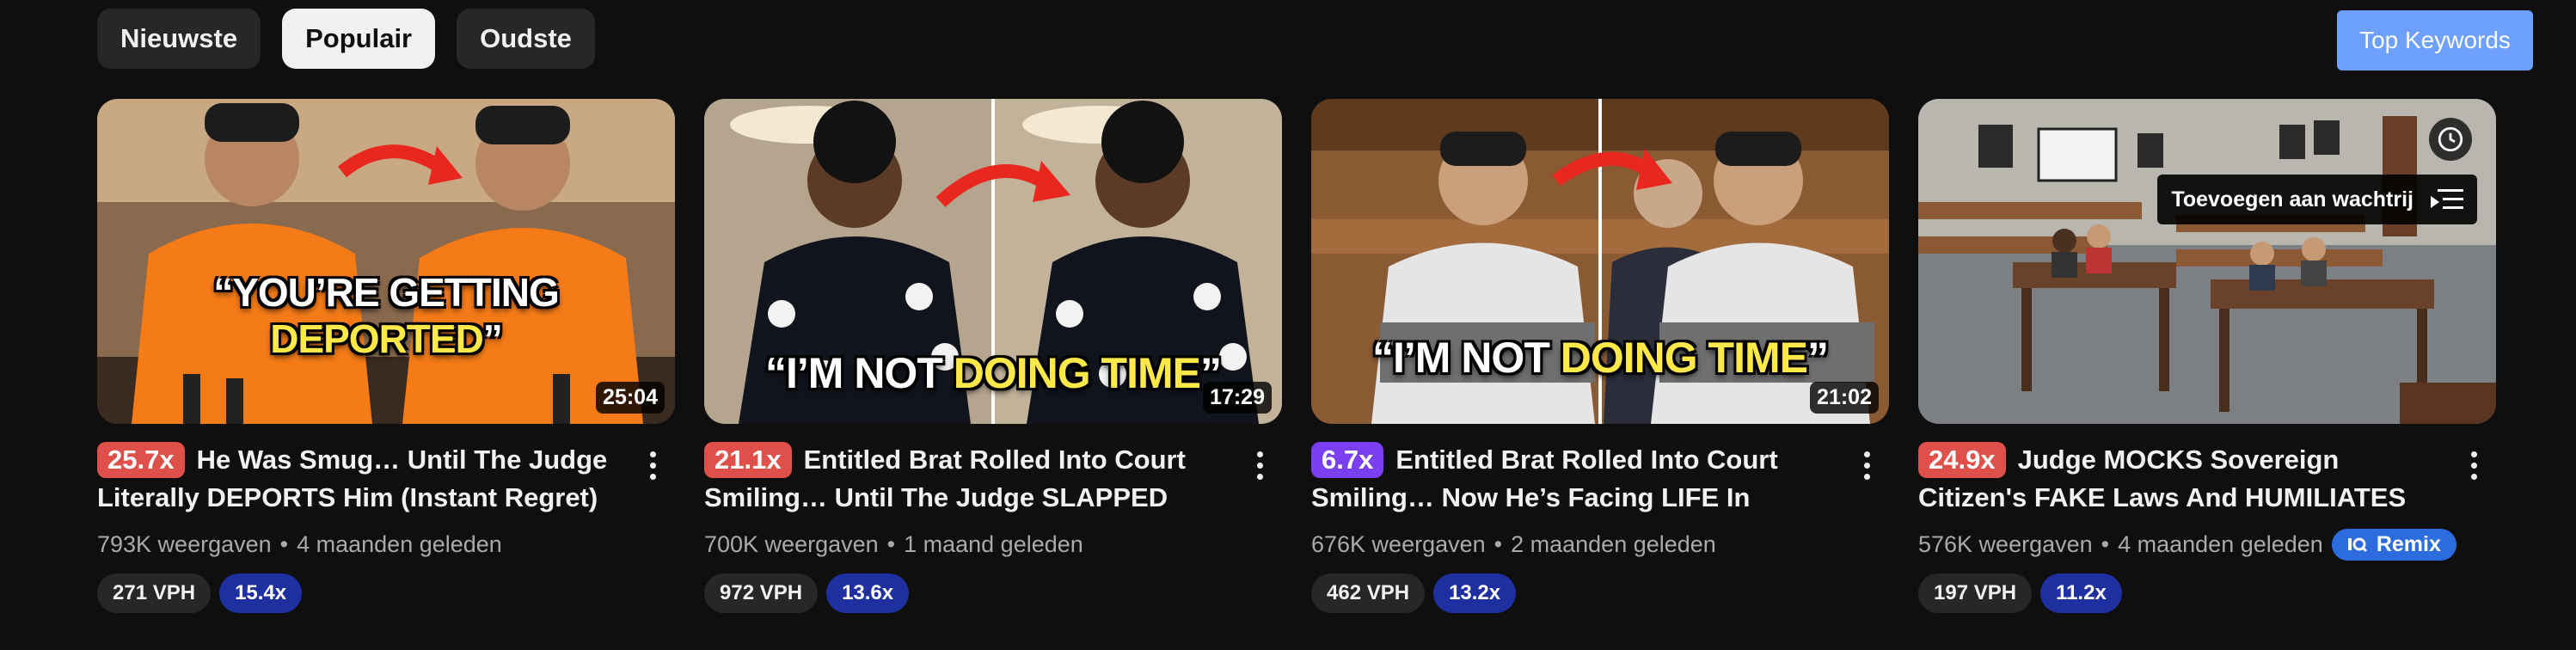  Describe the element at coordinates (1475, 593) in the screenshot. I see `multiplier-badge: 13.2x` at that location.